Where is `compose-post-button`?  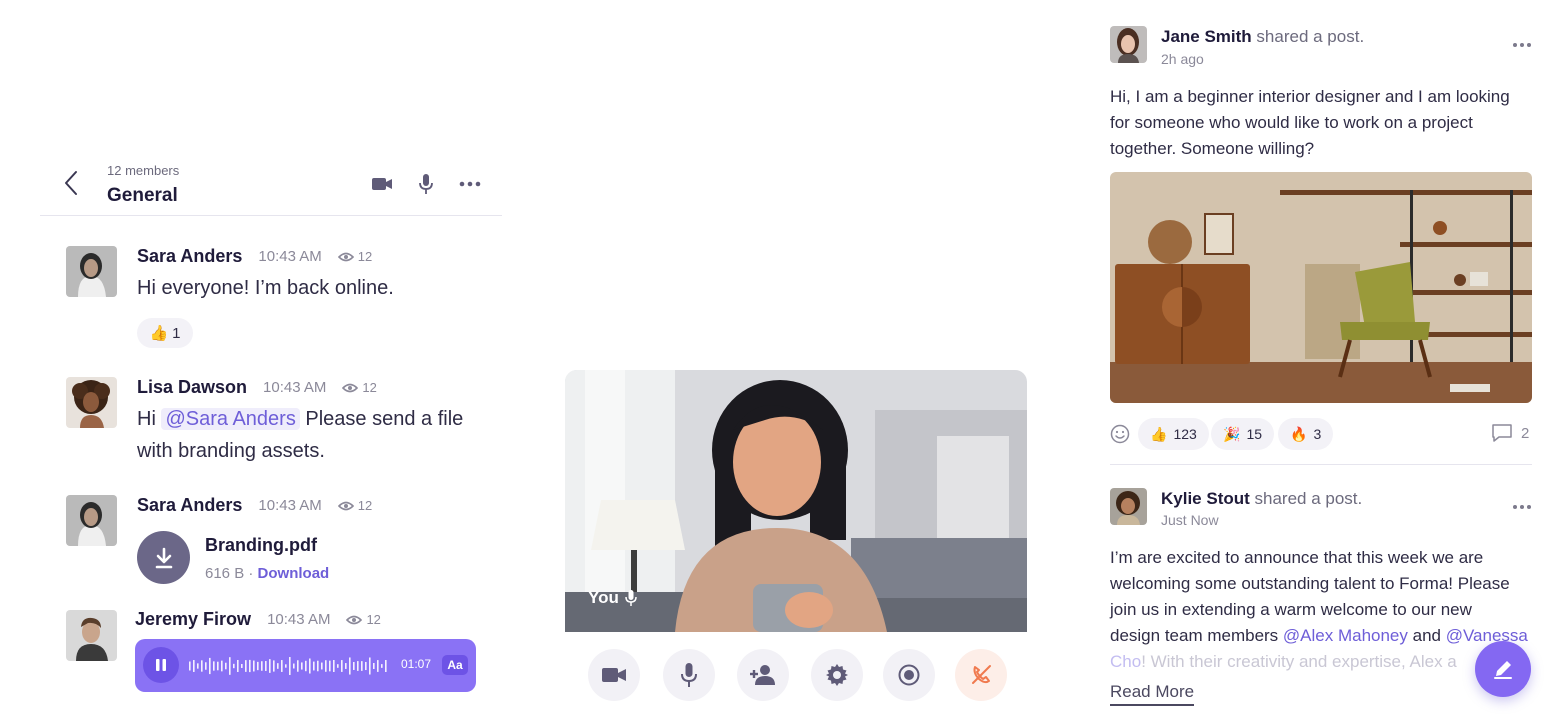 compose-post-button is located at coordinates (1503, 669).